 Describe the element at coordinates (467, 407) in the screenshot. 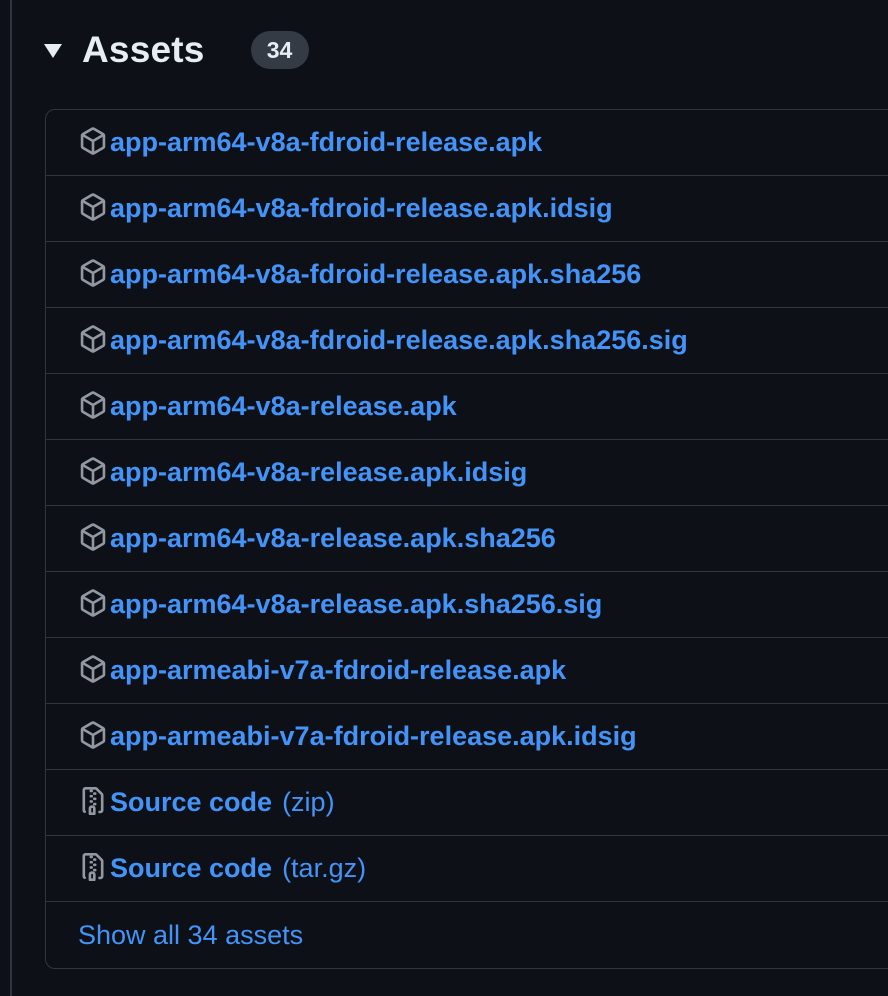

I see `asset-row: app-arm64-v8a-release.apk` at that location.